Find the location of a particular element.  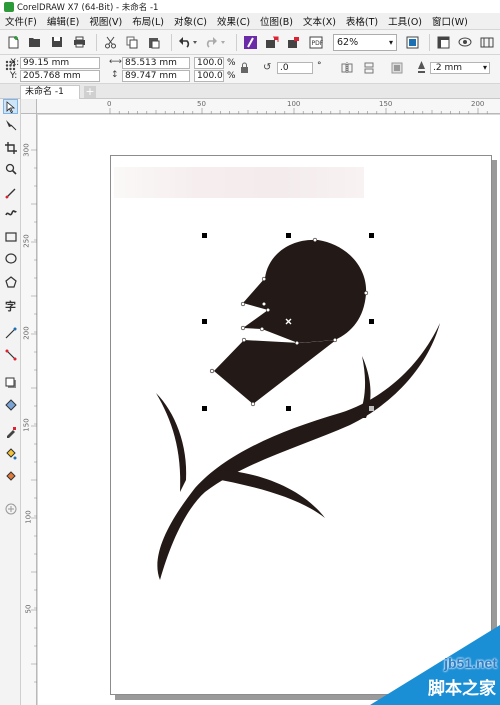

branch-lower-curve is located at coordinates (267, 494).